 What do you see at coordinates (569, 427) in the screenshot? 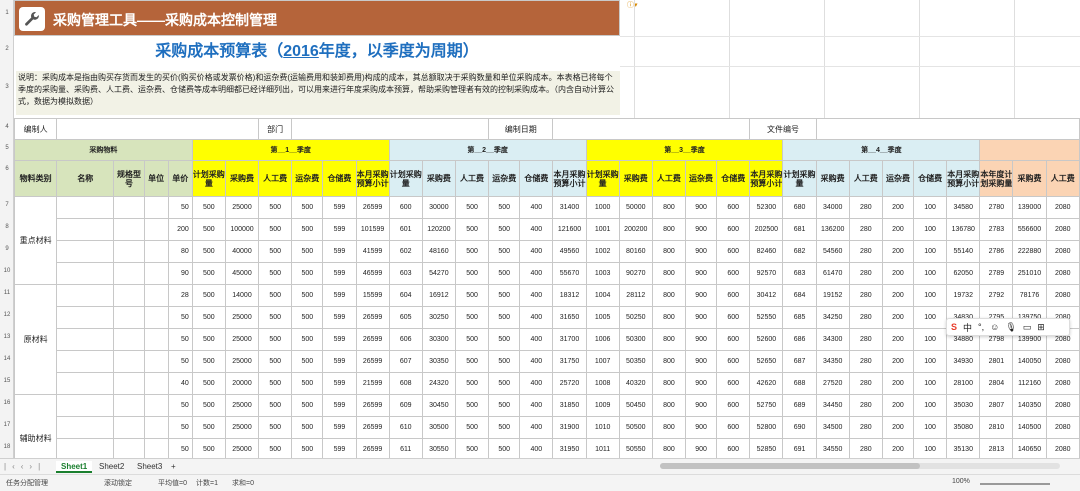
I see `value-cell: 31900` at bounding box center [569, 427].